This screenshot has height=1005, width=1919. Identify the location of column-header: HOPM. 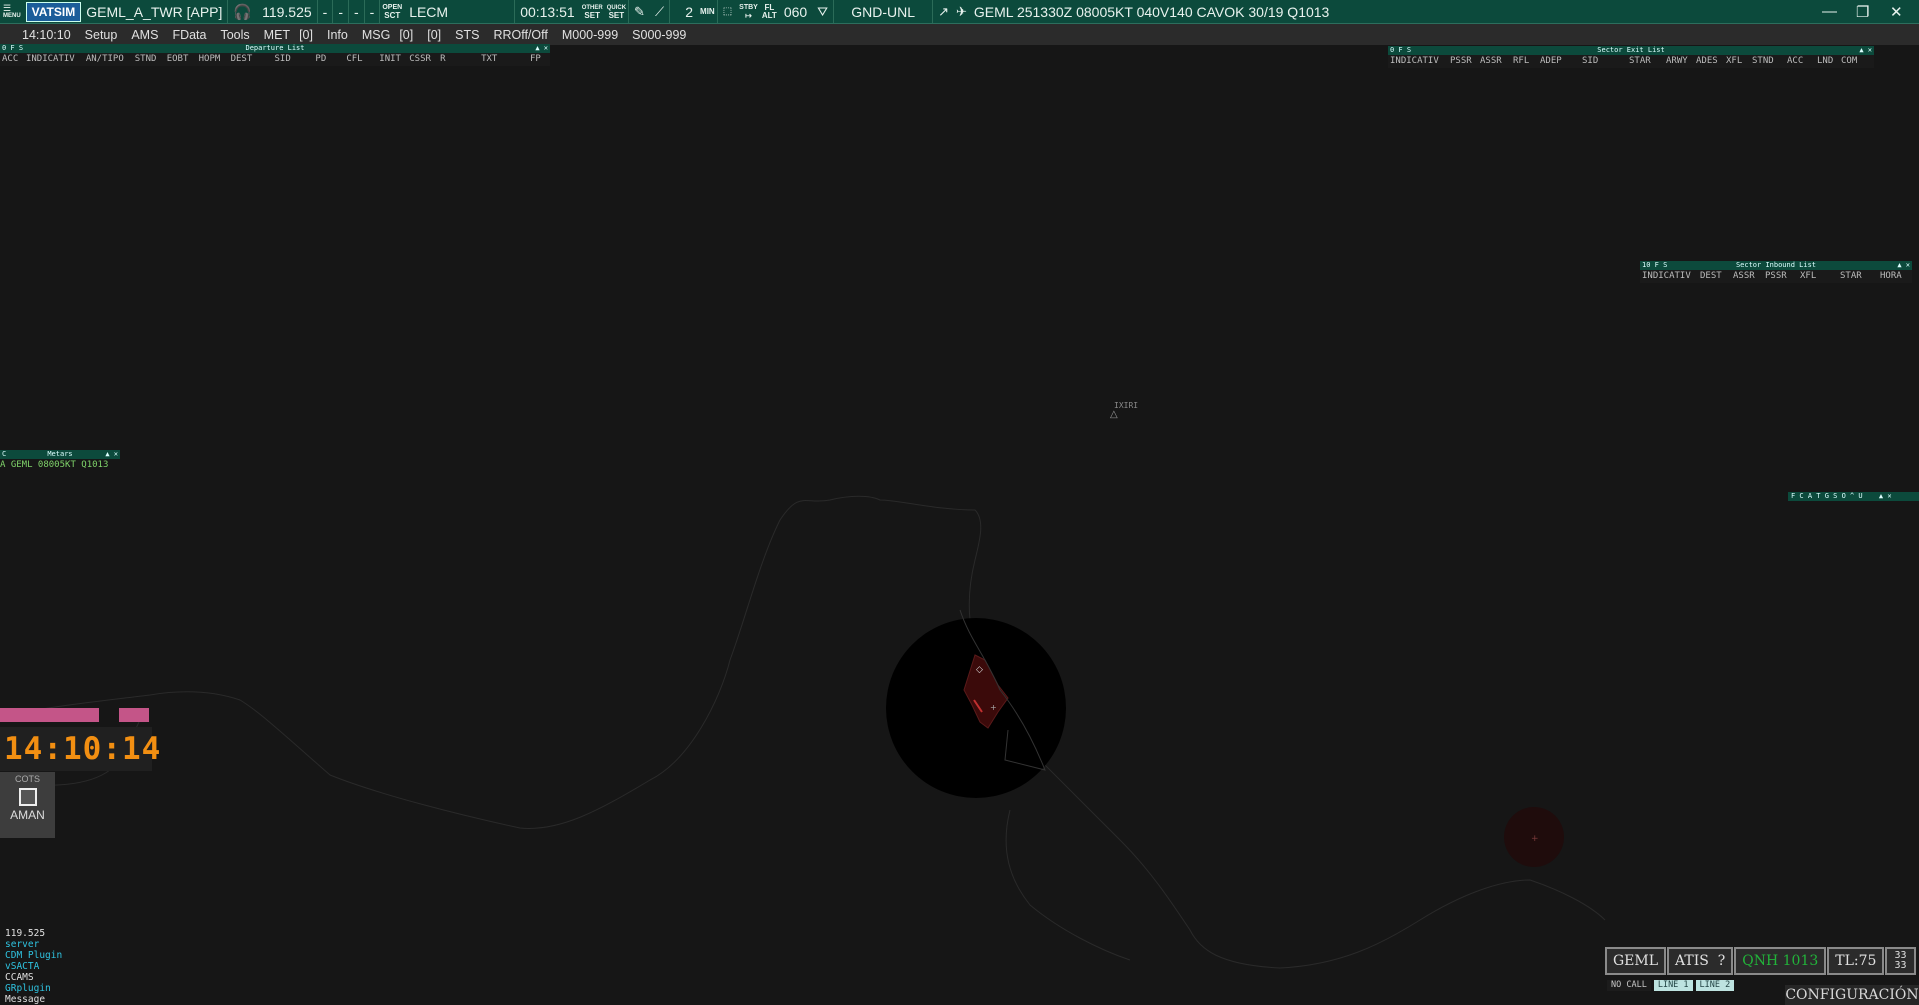
(215, 59).